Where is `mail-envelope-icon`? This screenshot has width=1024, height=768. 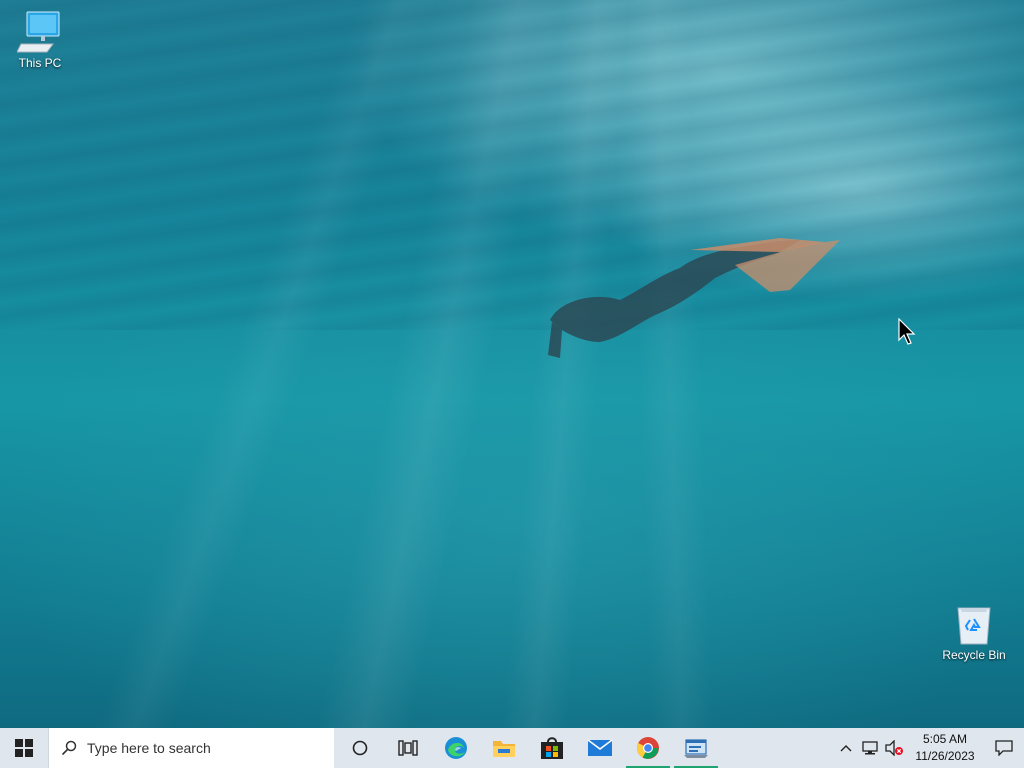
mail-envelope-icon is located at coordinates (600, 747).